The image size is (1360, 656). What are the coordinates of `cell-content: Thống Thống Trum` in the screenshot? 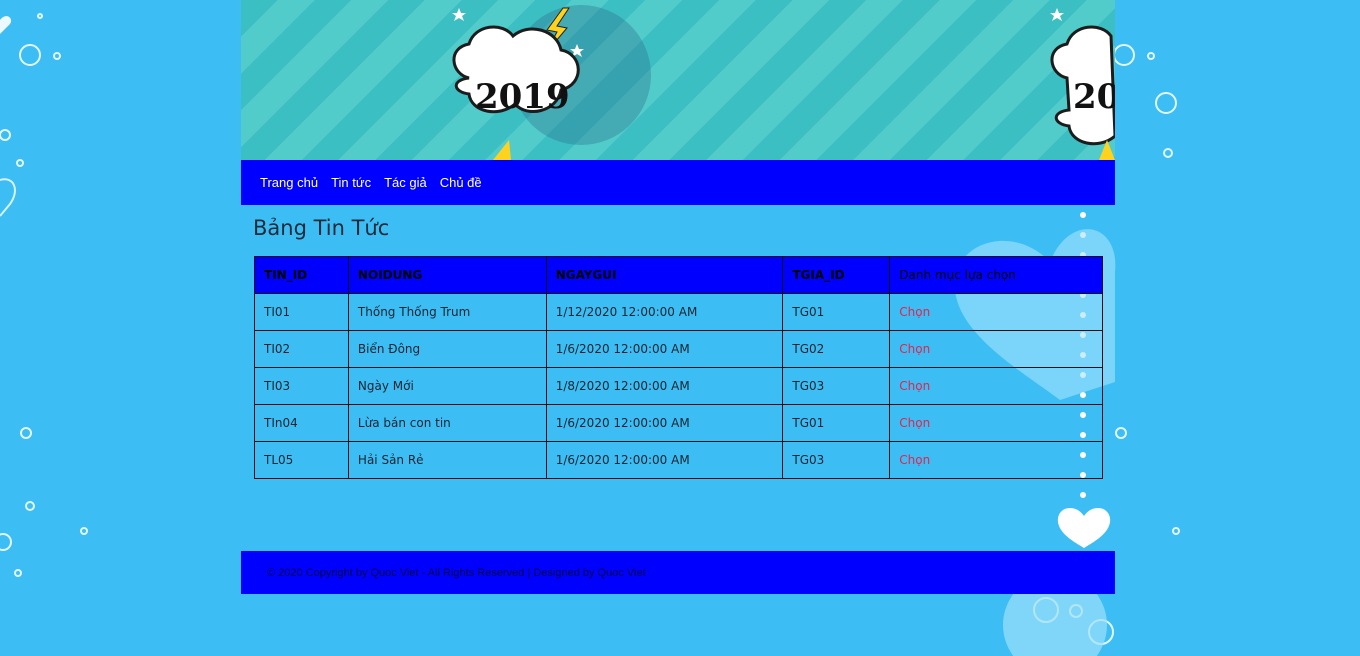 It's located at (447, 312).